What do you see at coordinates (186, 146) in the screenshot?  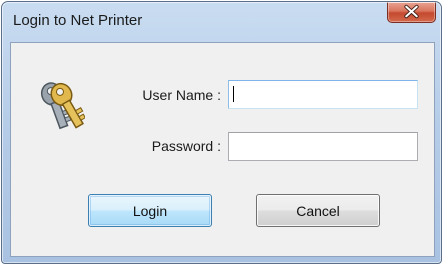 I see `password-label: Password :` at bounding box center [186, 146].